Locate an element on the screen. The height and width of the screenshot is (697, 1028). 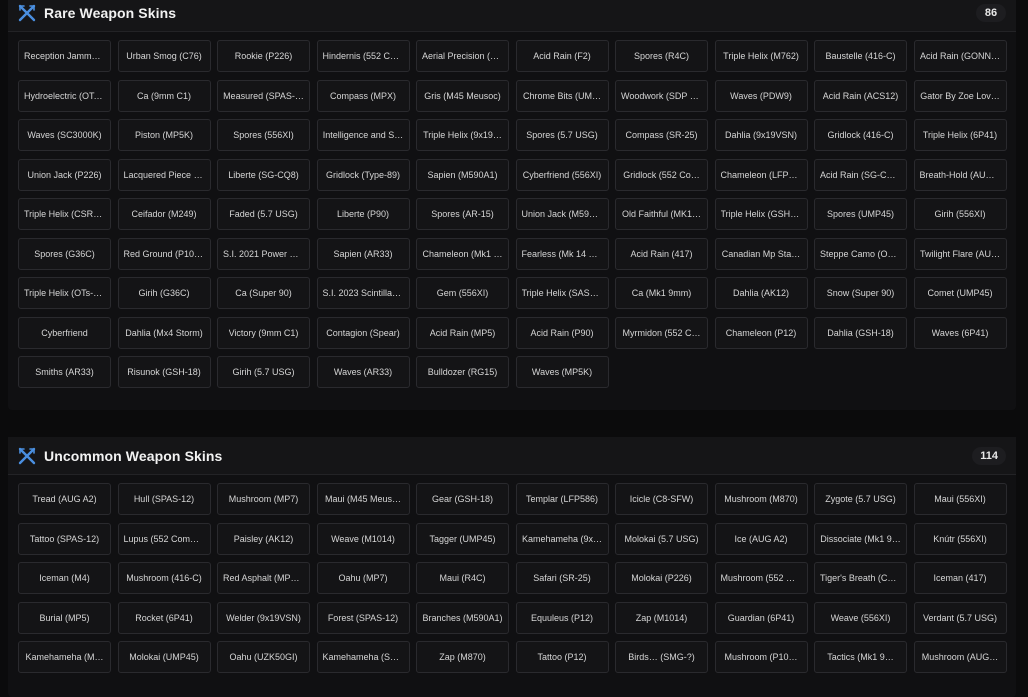
skin-tile: Iceman (417) is located at coordinates (960, 578).